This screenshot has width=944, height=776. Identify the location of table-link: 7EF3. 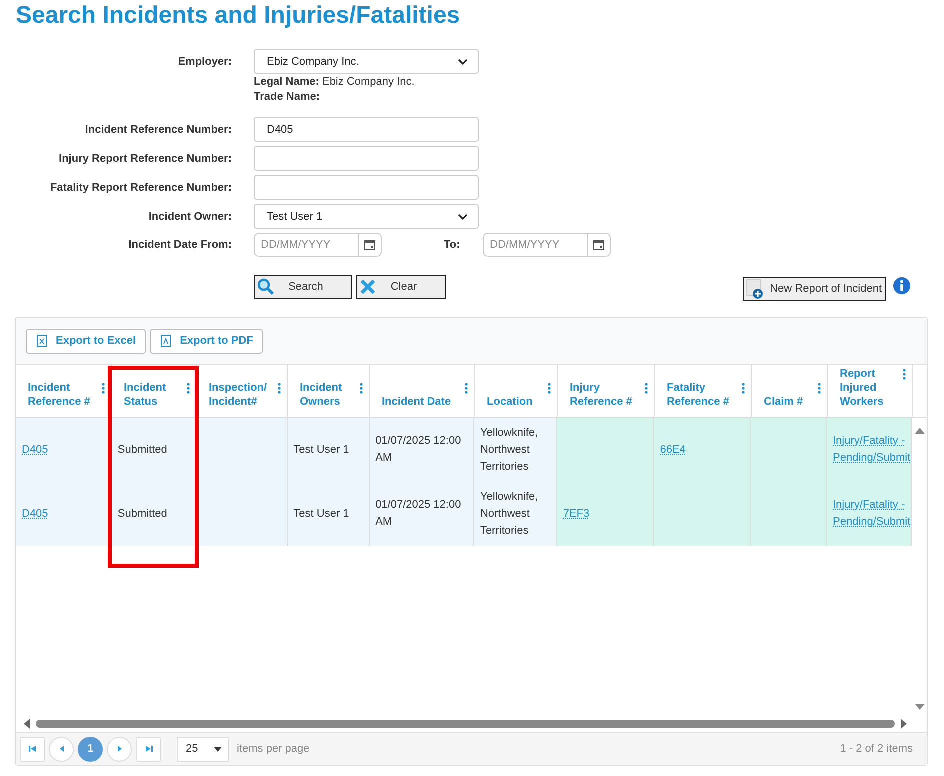
(576, 514).